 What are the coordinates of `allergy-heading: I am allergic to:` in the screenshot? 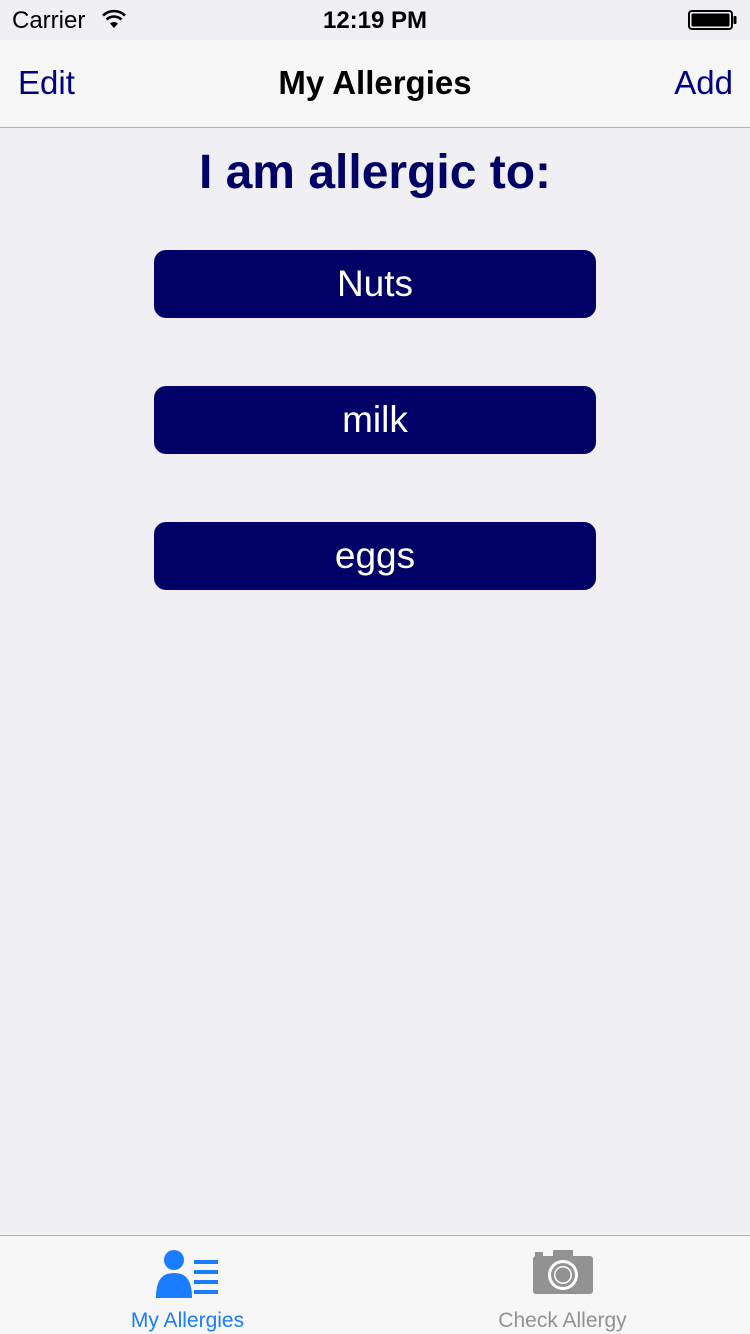 It's located at (375, 172).